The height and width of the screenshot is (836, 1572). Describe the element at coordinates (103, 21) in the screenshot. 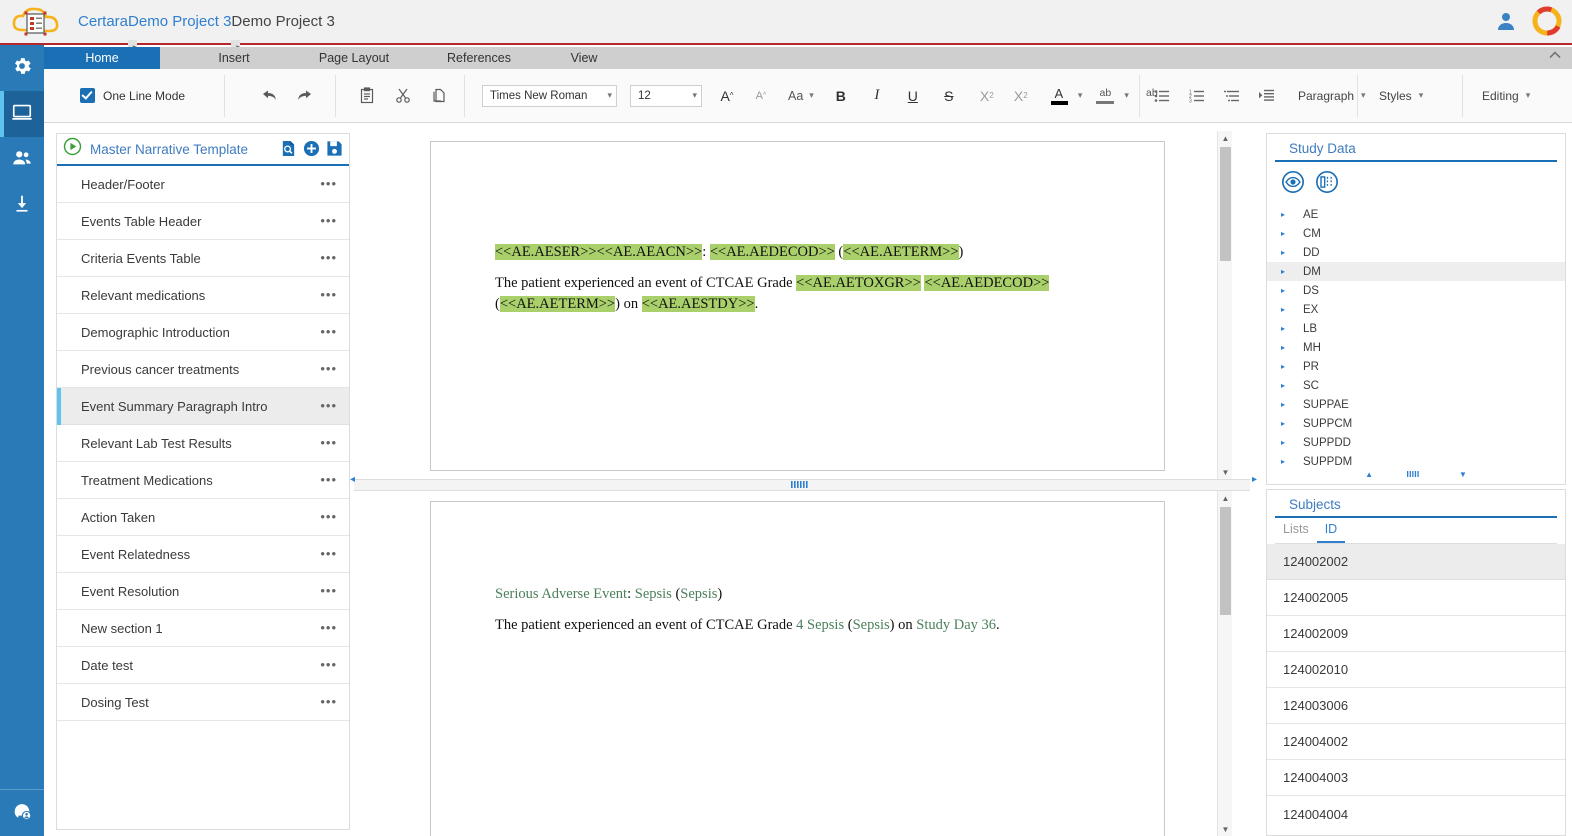

I see `breadcrumb-root: Certara` at that location.